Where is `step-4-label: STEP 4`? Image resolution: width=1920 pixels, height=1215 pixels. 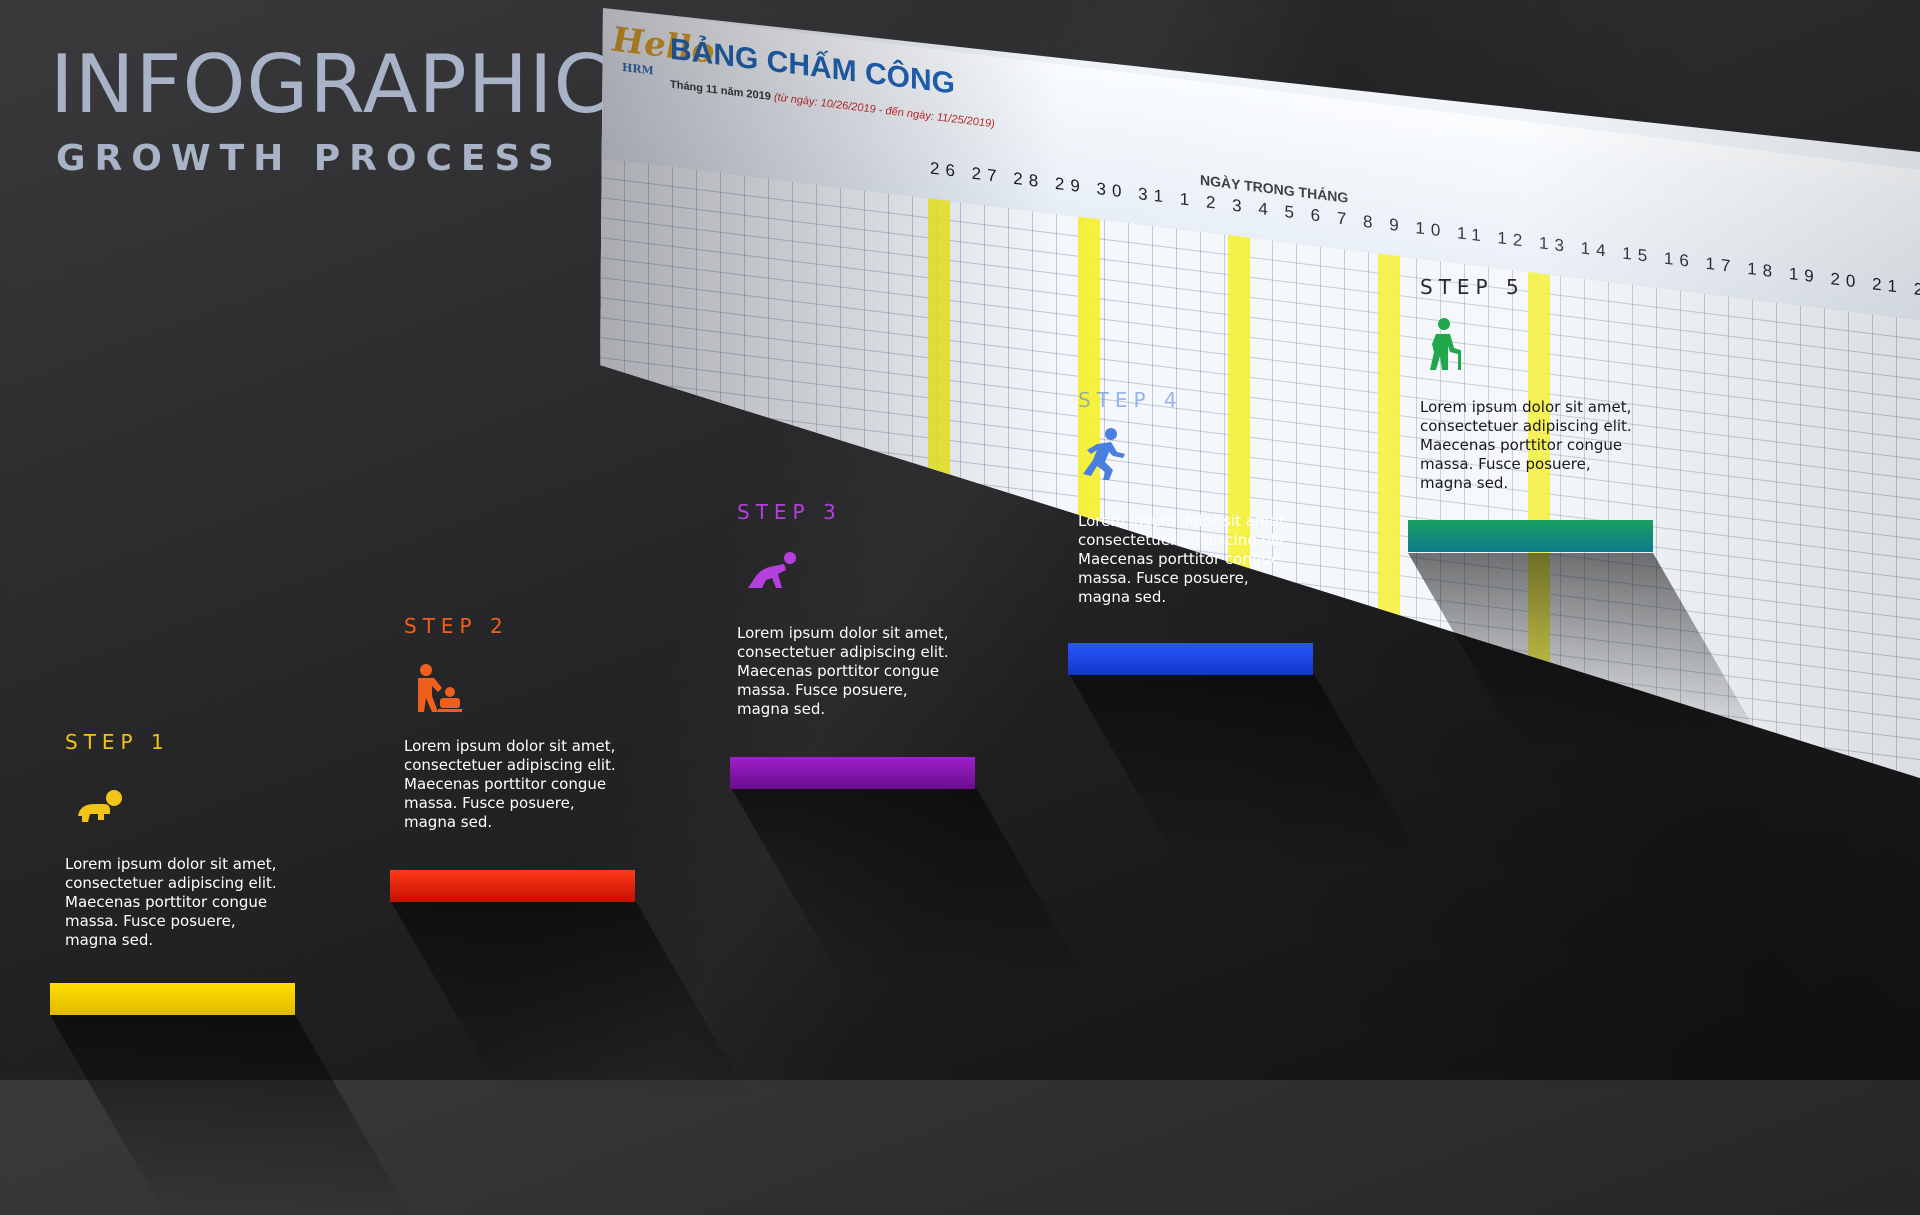 step-4-label: STEP 4 is located at coordinates (1130, 400).